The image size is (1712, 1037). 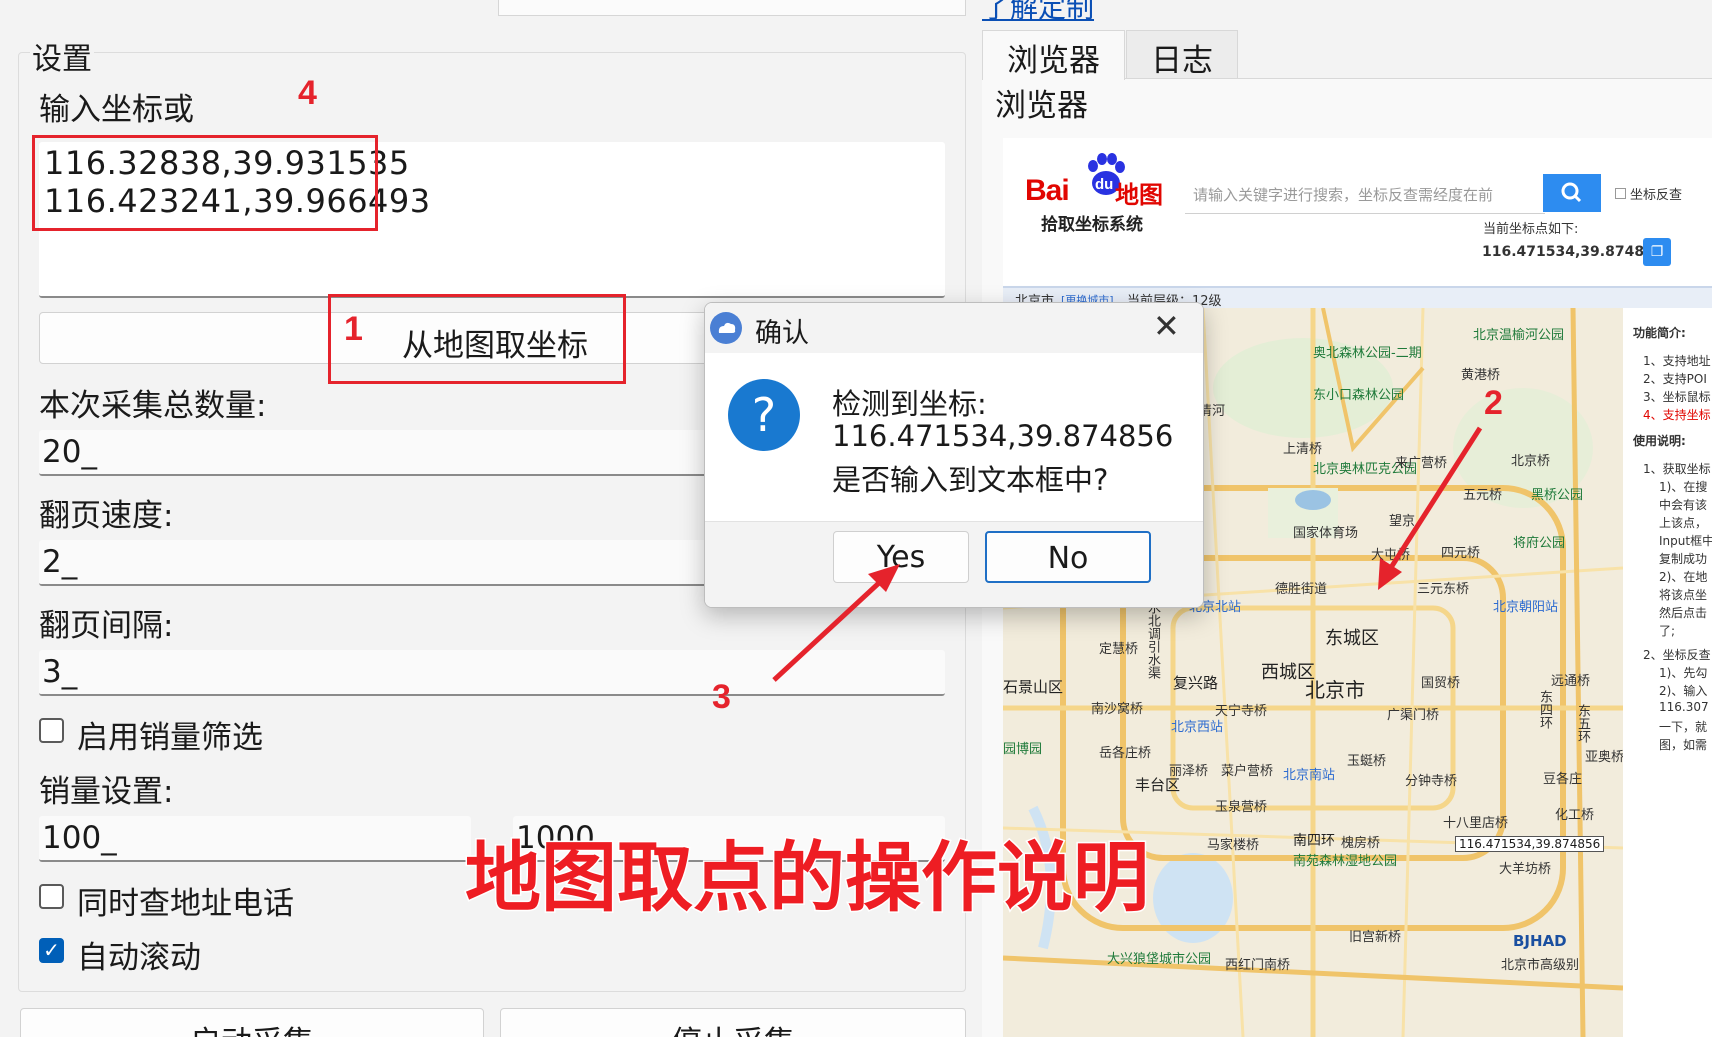 What do you see at coordinates (807, 878) in the screenshot?
I see `caption-headline: 地图取点的操作说明` at bounding box center [807, 878].